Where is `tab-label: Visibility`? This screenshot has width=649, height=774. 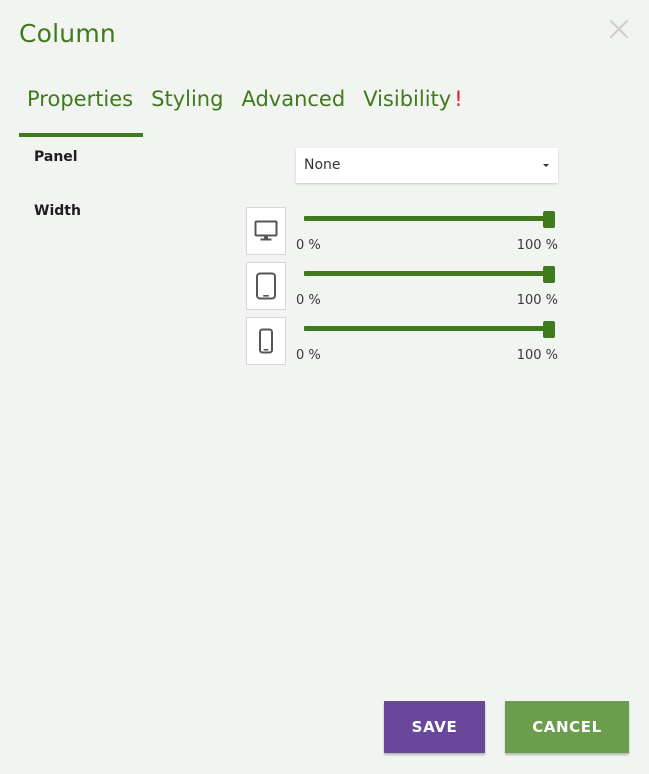 tab-label: Visibility is located at coordinates (407, 99).